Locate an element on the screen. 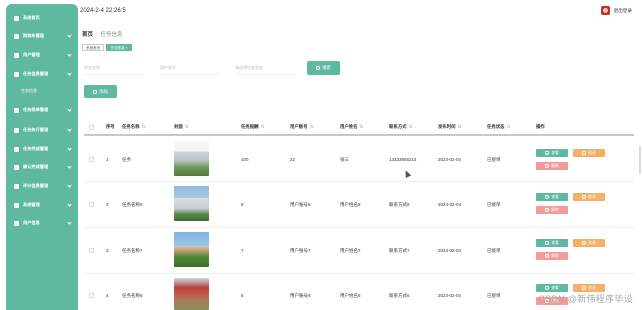 This screenshot has width=643, height=310. edit-label: 修改 is located at coordinates (592, 287).